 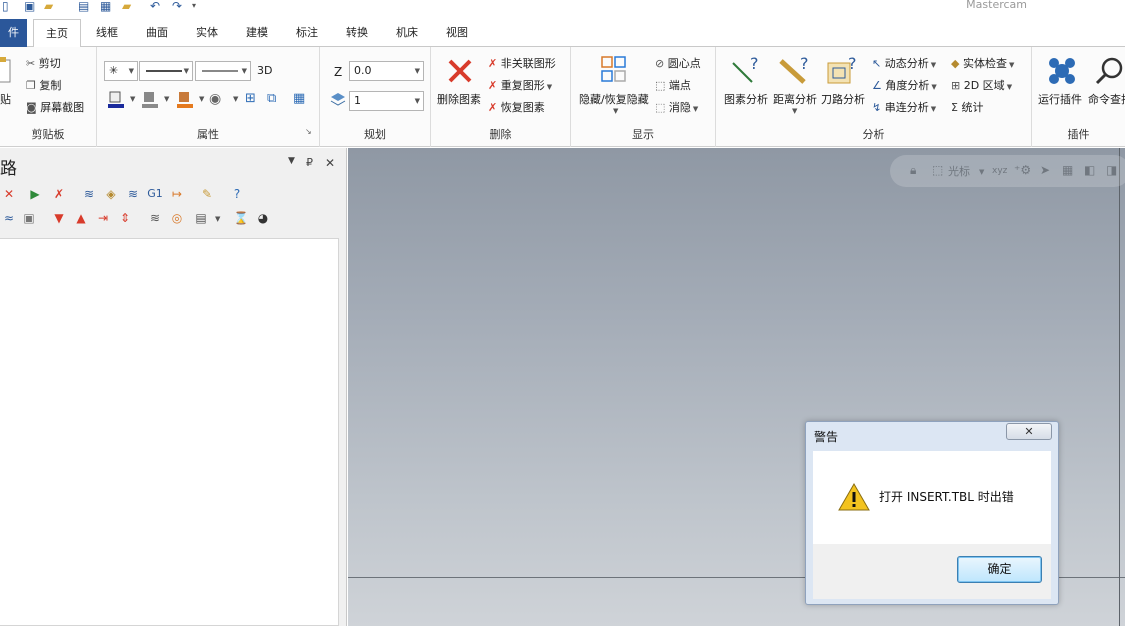 What do you see at coordinates (981, 172) in the screenshot?
I see `cursor-mode-caret: ▼` at bounding box center [981, 172].